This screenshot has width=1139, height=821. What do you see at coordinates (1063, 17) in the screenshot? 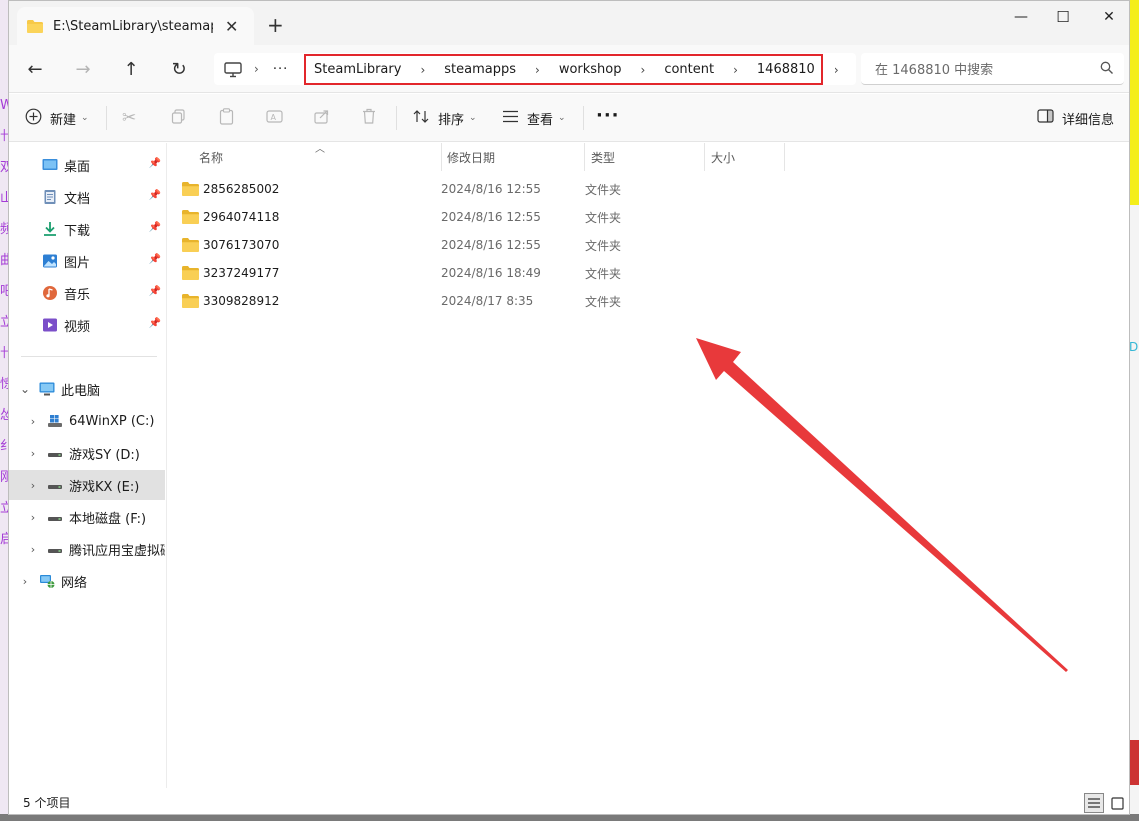
I see `maximize-button: ☐` at bounding box center [1063, 17].